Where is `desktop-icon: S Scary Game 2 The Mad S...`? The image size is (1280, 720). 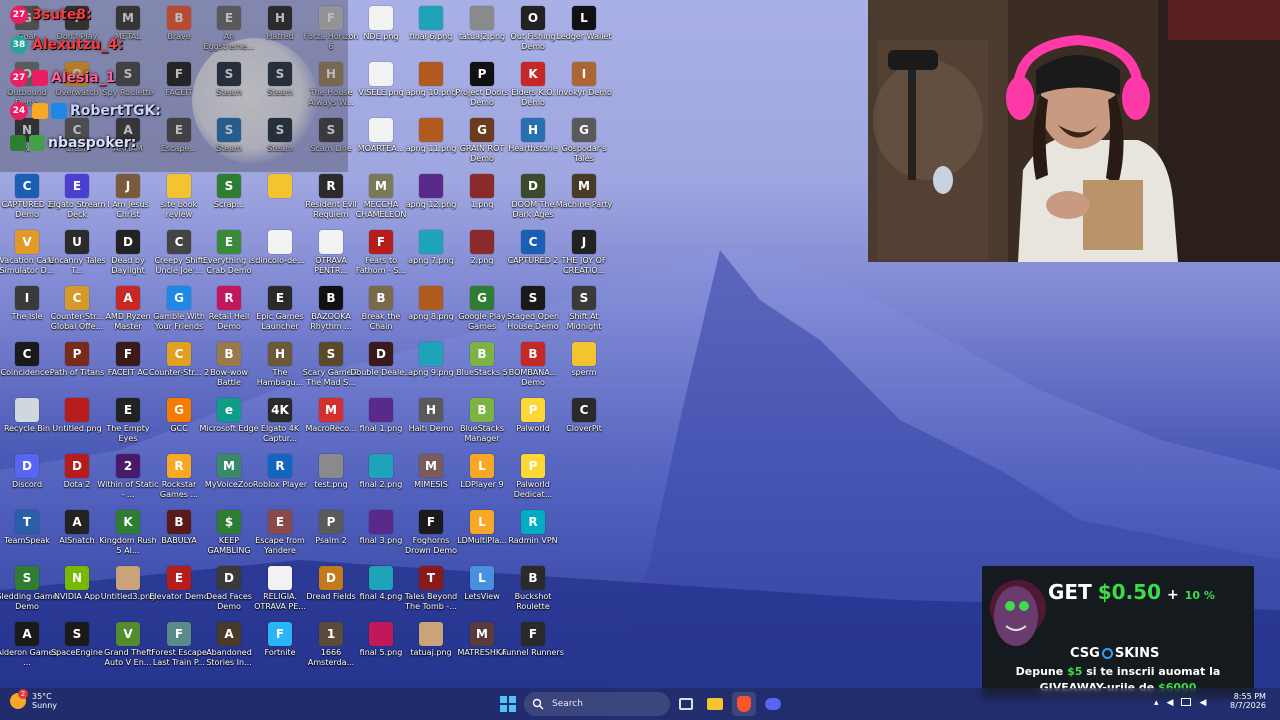
desktop-icon: S Scary Game 2 The Mad S... is located at coordinates (331, 366).